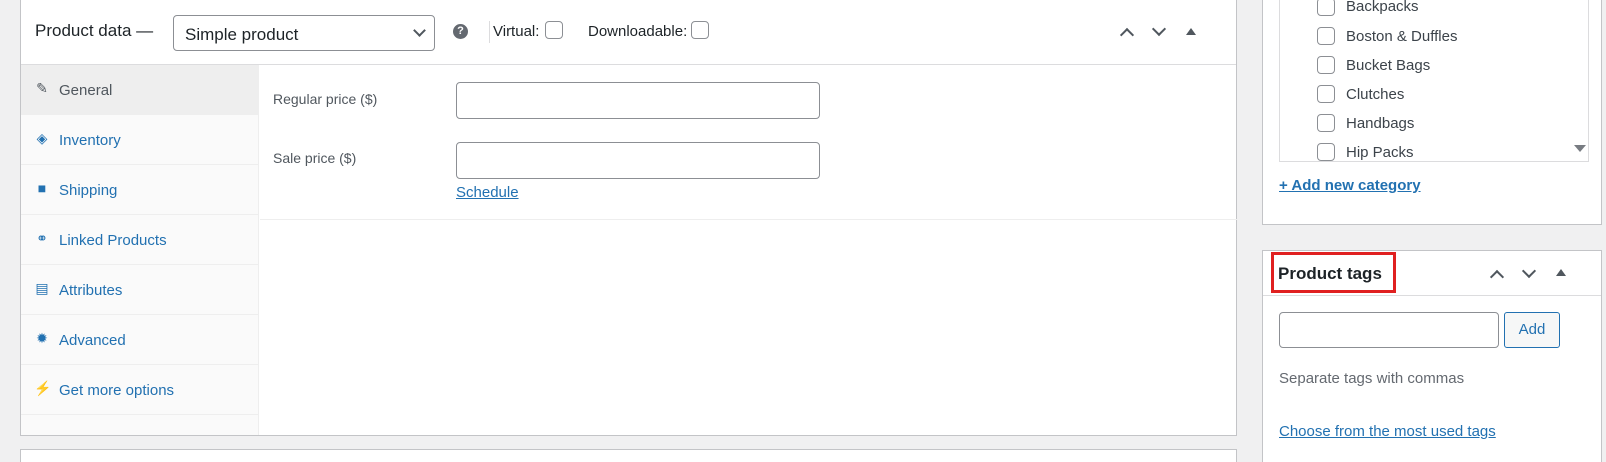  I want to click on sale-price-label: Sale price ($), so click(315, 158).